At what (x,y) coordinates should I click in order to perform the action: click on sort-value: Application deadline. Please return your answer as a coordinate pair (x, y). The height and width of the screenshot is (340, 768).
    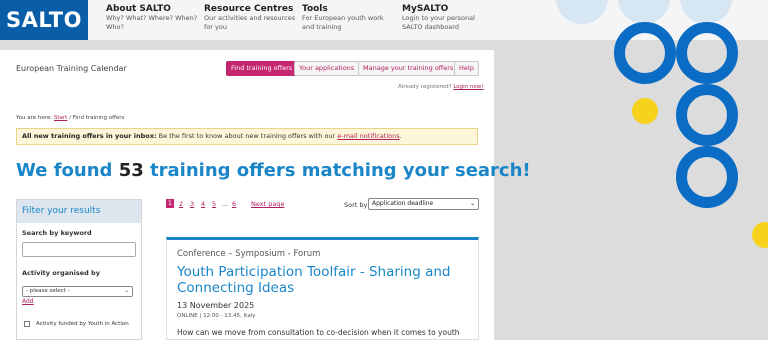
    Looking at the image, I should click on (403, 203).